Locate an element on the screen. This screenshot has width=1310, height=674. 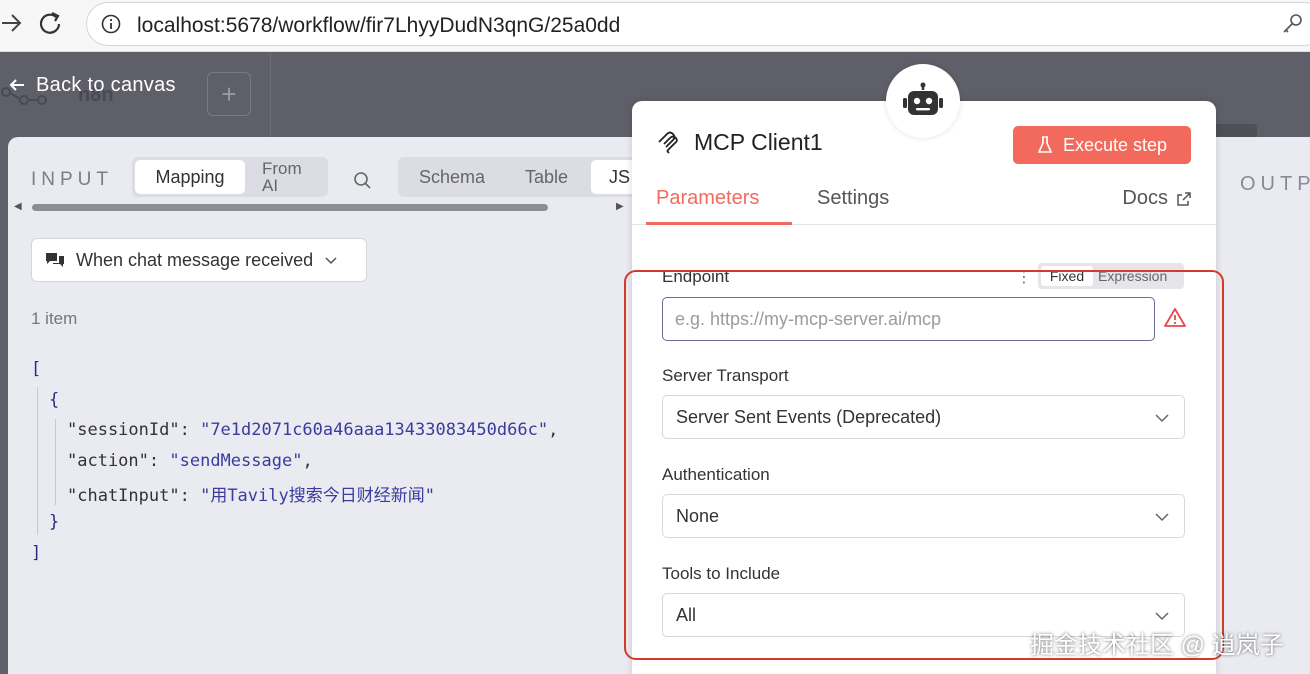
canvas-divider is located at coordinates (270, 97).